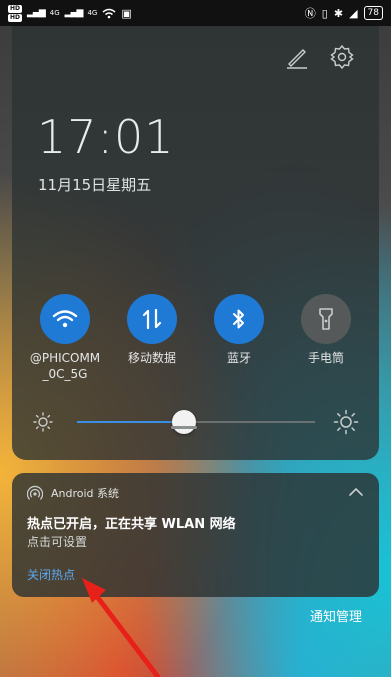 This screenshot has height=677, width=391. Describe the element at coordinates (353, 13) in the screenshot. I see `signal-icon: ◢` at that location.